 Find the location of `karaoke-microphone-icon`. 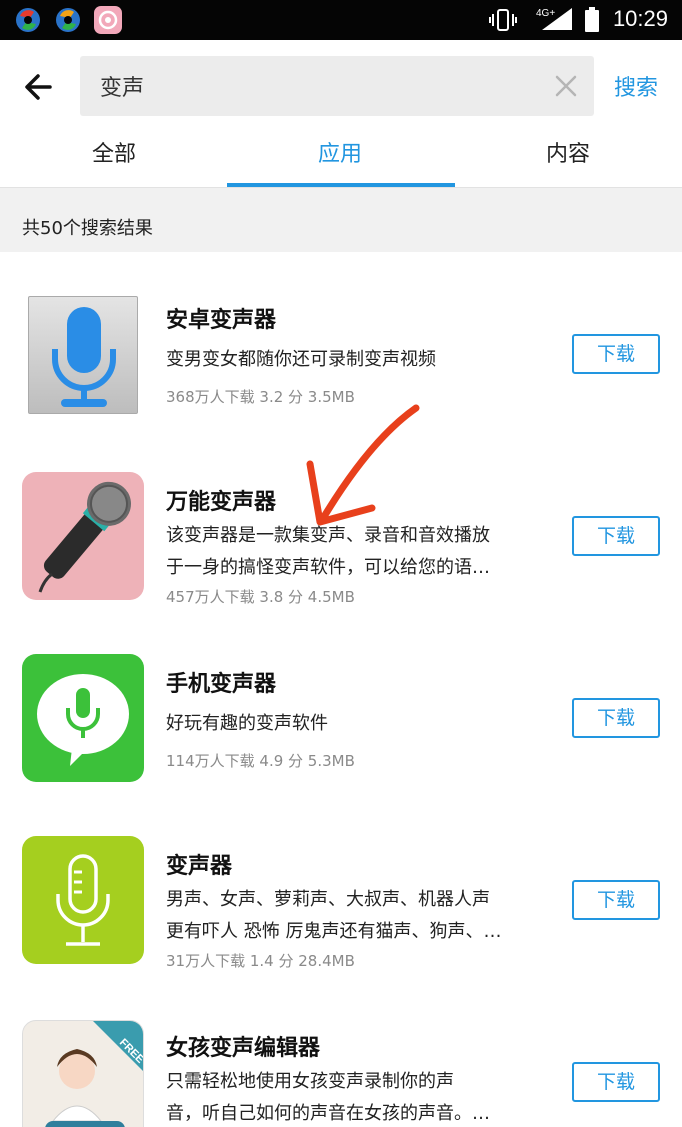

karaoke-microphone-icon is located at coordinates (83, 536).